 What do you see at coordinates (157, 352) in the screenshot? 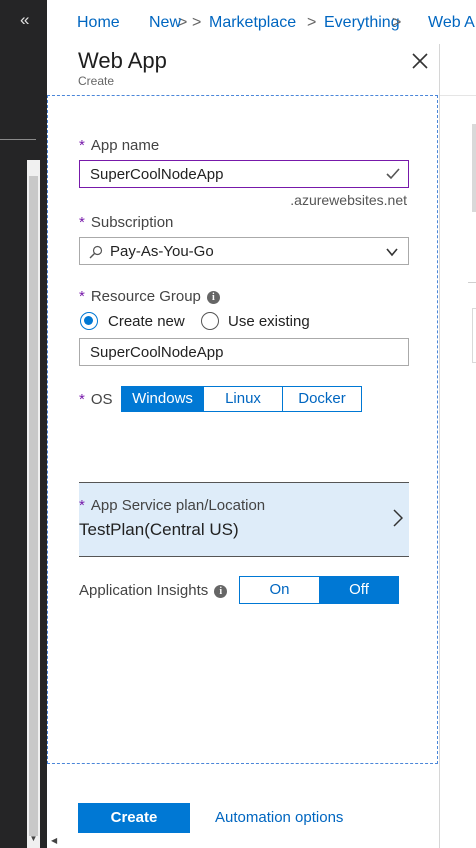
I see `resource-group-value: SuperCoolNodeApp` at bounding box center [157, 352].